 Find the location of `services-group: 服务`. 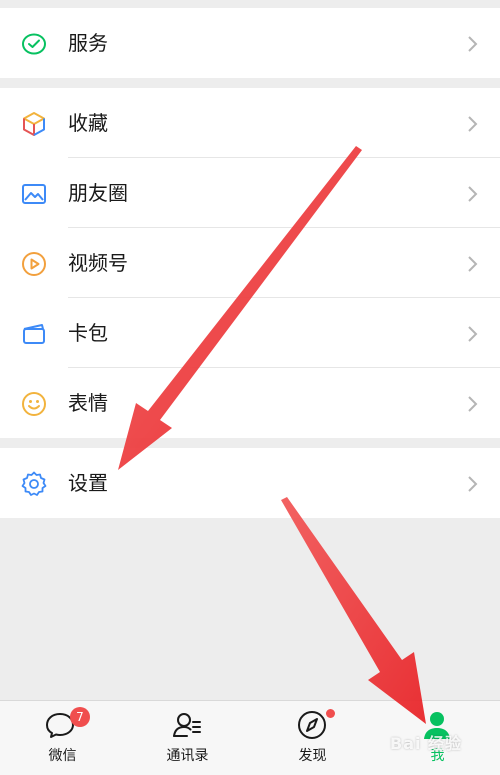

services-group: 服务 is located at coordinates (250, 43).